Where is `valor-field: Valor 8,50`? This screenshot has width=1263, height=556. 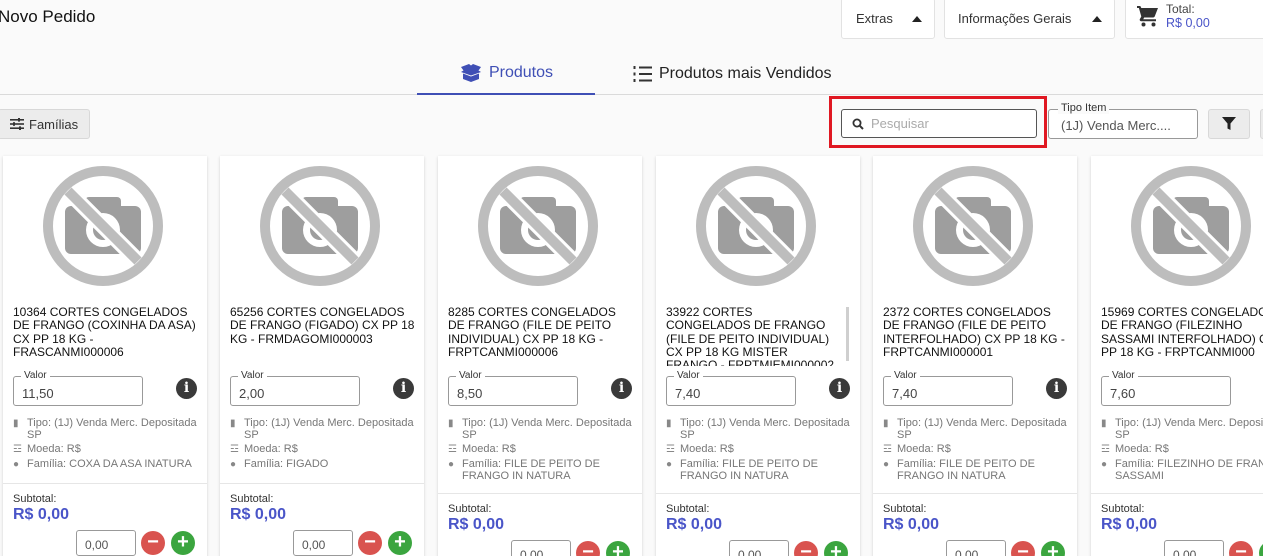 valor-field: Valor 8,50 is located at coordinates (513, 388).